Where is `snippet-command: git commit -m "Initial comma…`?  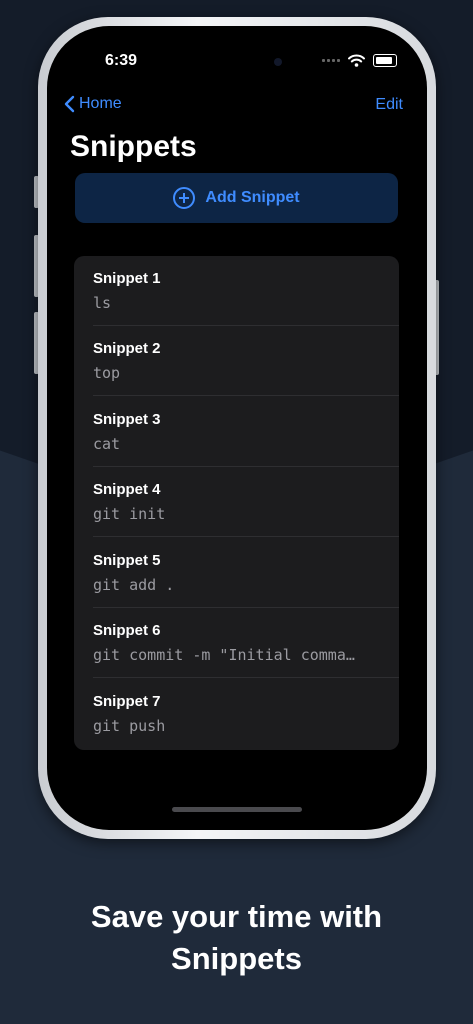
snippet-command: git commit -m "Initial comma… is located at coordinates (224, 655).